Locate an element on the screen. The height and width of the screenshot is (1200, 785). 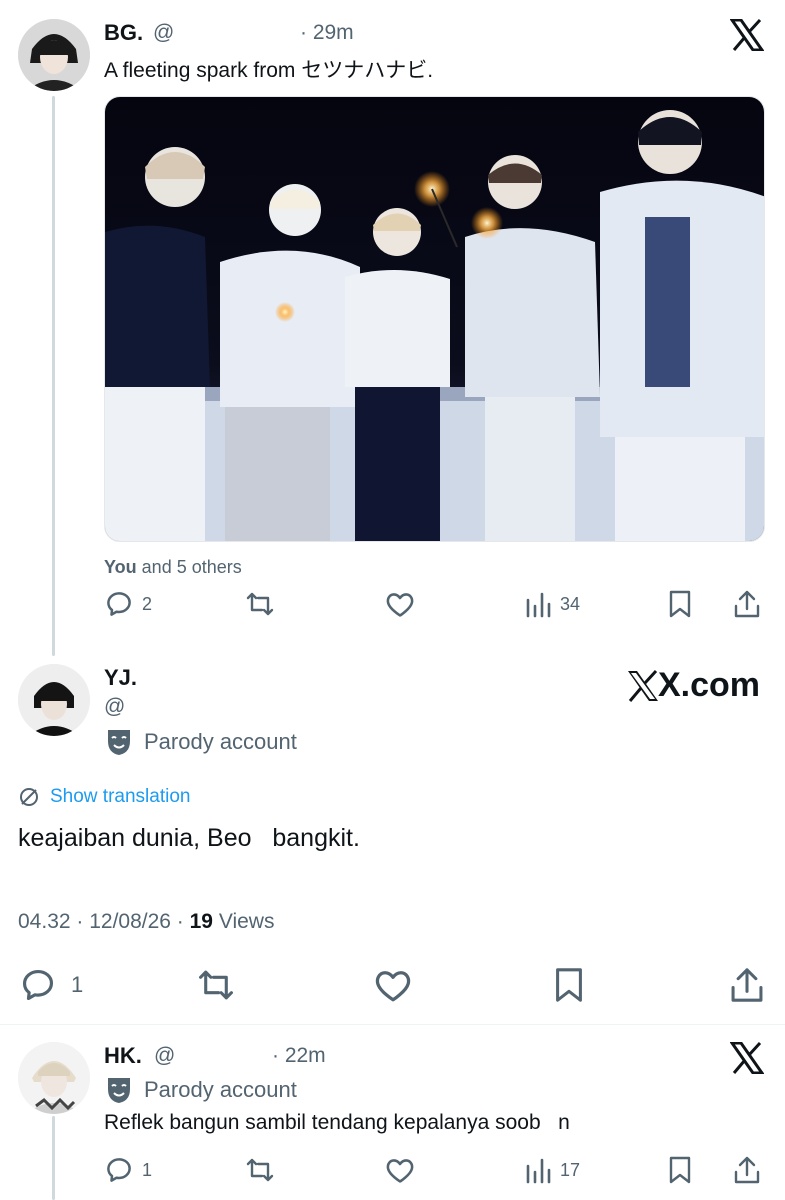
avatar-hk is located at coordinates (54, 1078).